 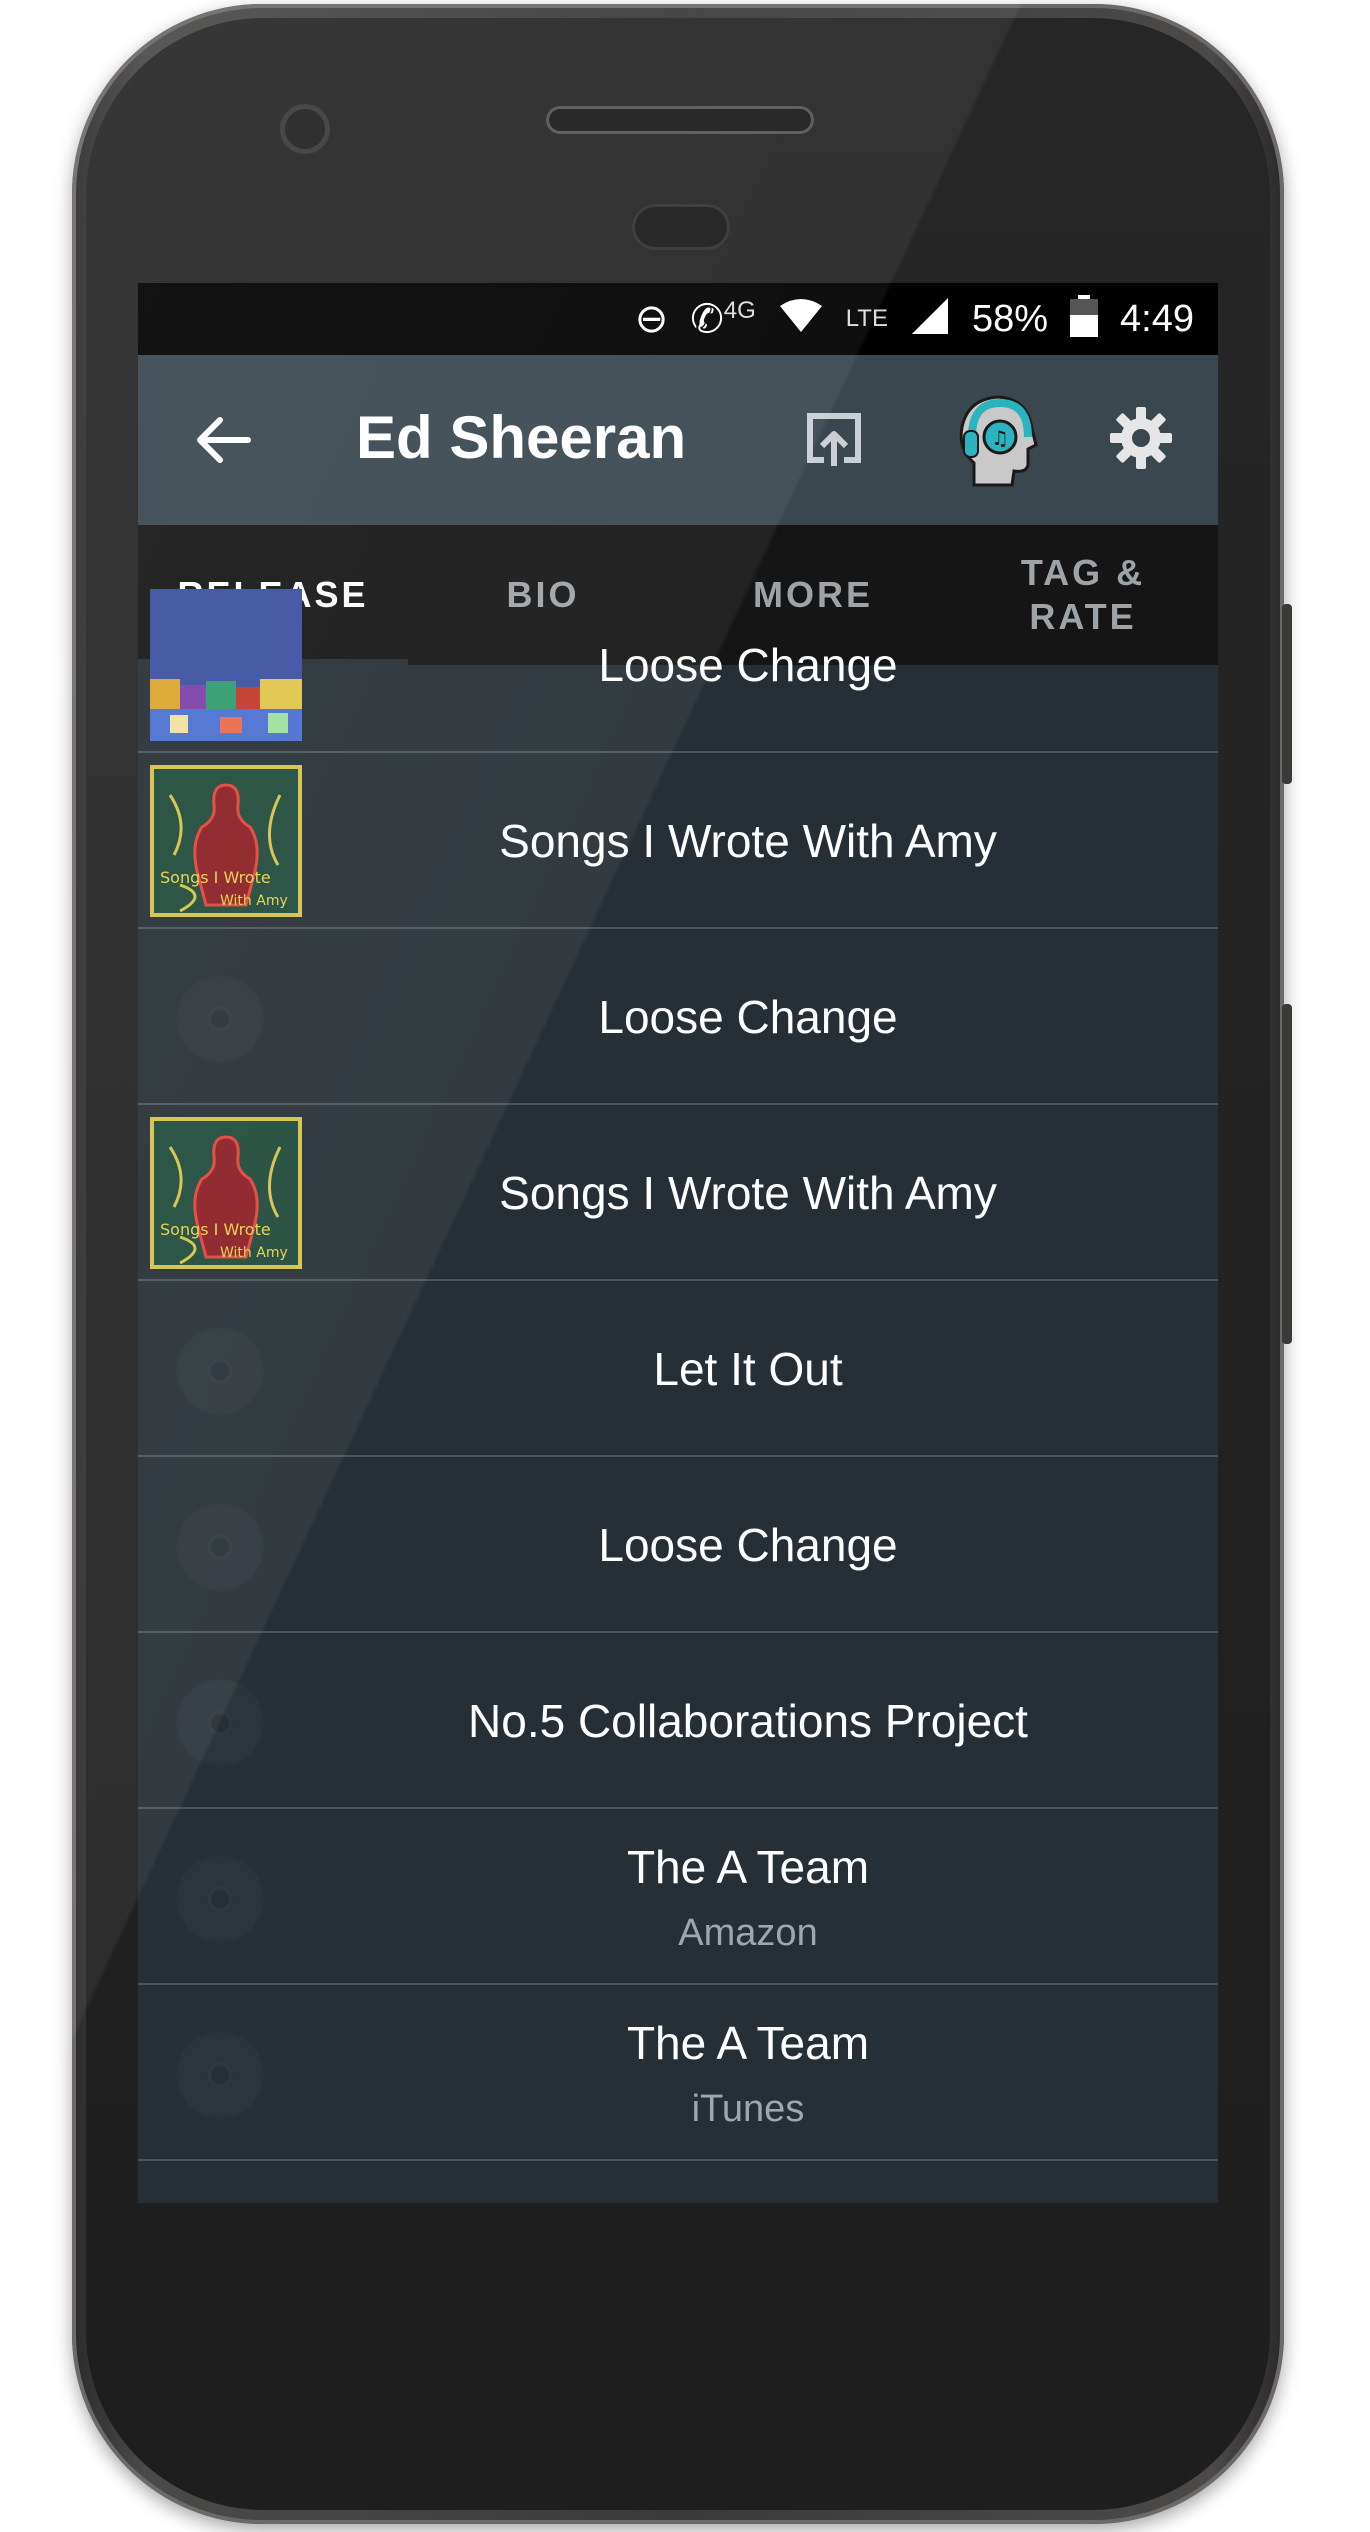 I want to click on earpiece-speaker, so click(x=680, y=120).